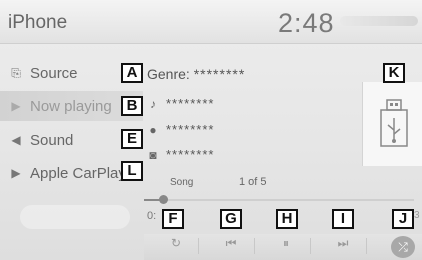  Describe the element at coordinates (182, 182) in the screenshot. I see `play-mode-label: Song` at that location.